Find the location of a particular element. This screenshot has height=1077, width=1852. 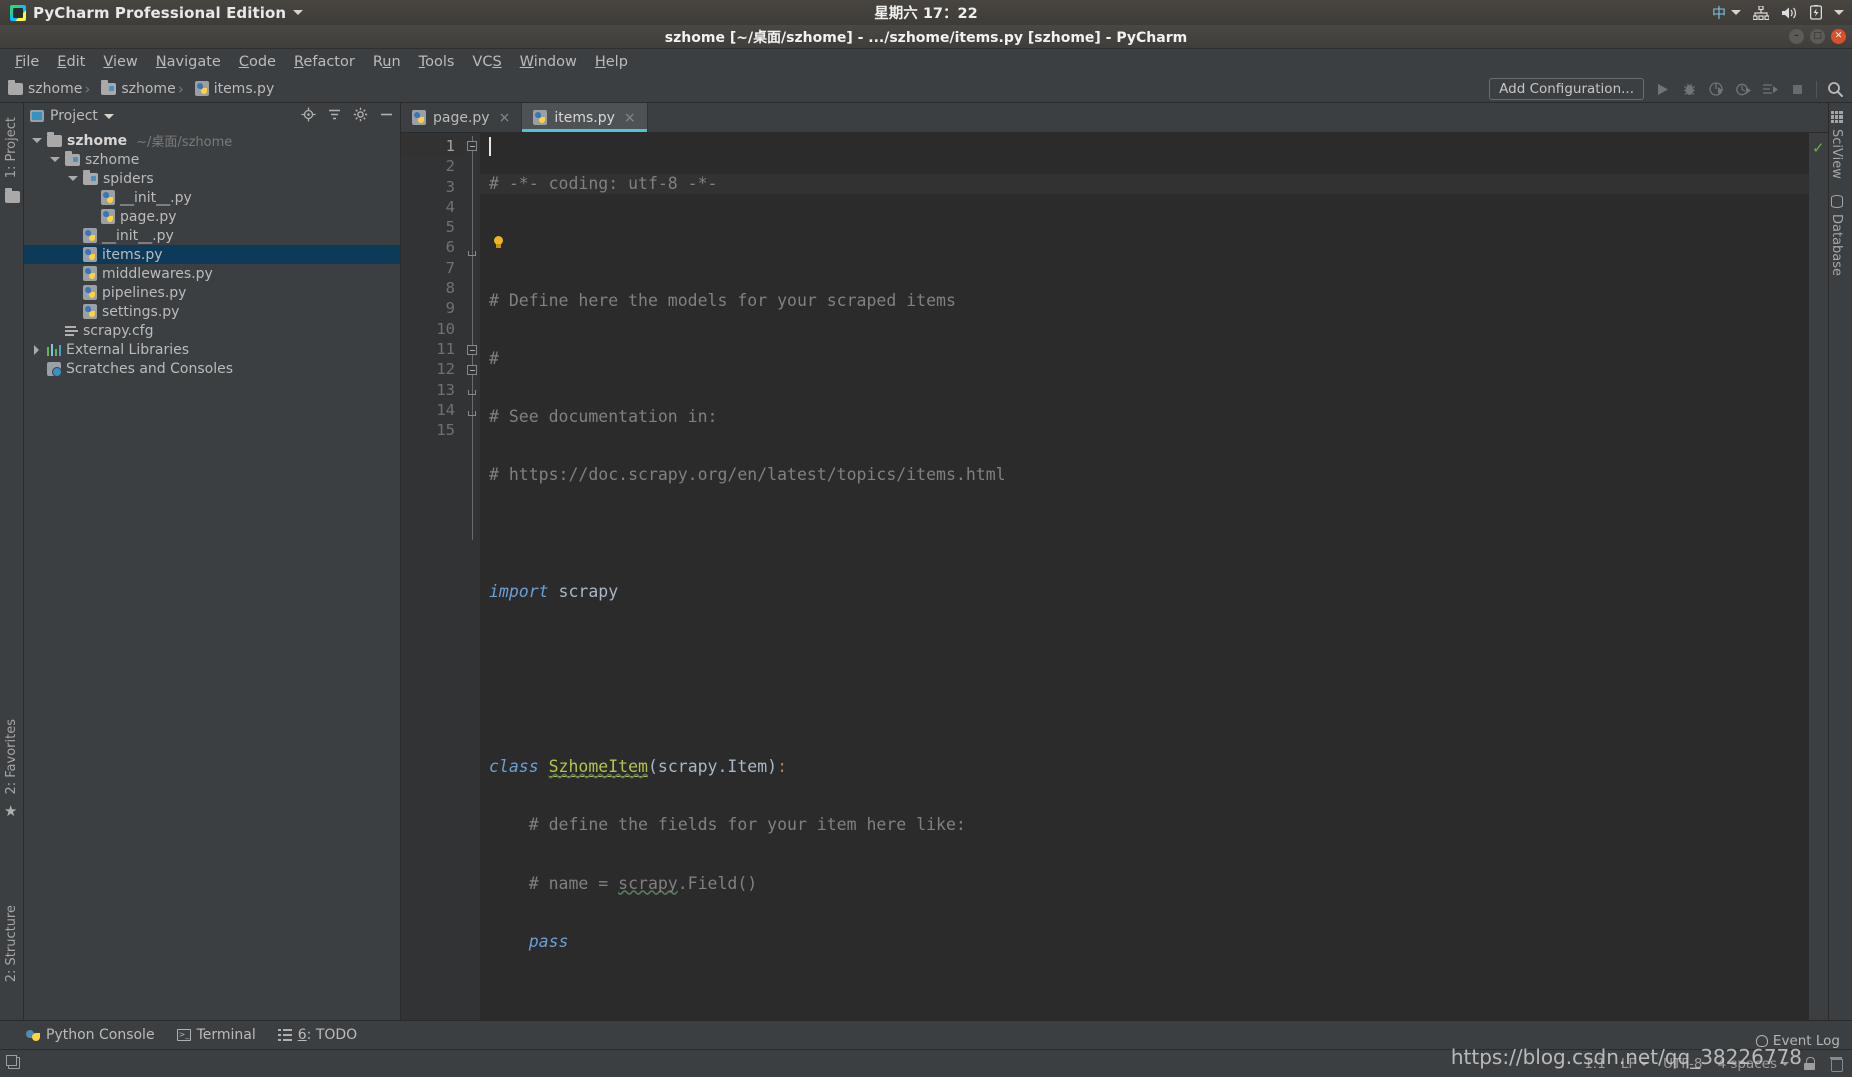

sidebar-item-project: 1: Project is located at coordinates (11, 147).